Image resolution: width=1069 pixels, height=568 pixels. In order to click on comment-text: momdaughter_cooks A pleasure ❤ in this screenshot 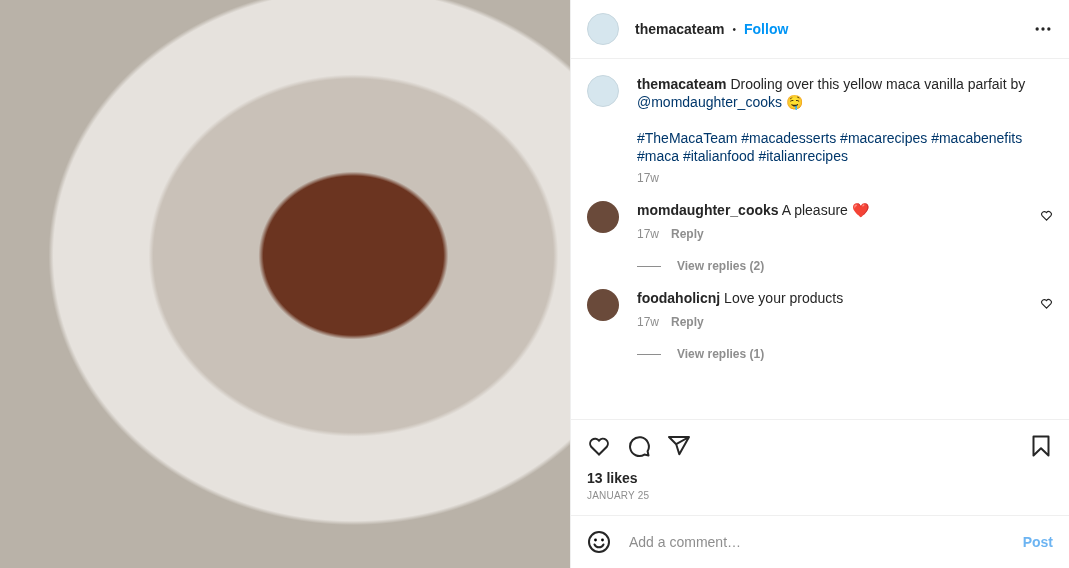, I will do `click(753, 210)`.